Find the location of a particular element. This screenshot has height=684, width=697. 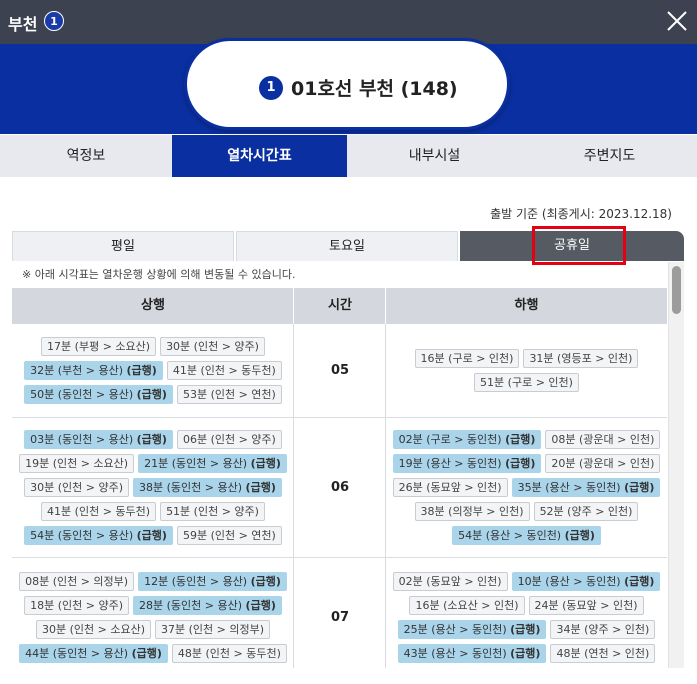

timetable-header: 상행 시간 하행 is located at coordinates (339, 306).